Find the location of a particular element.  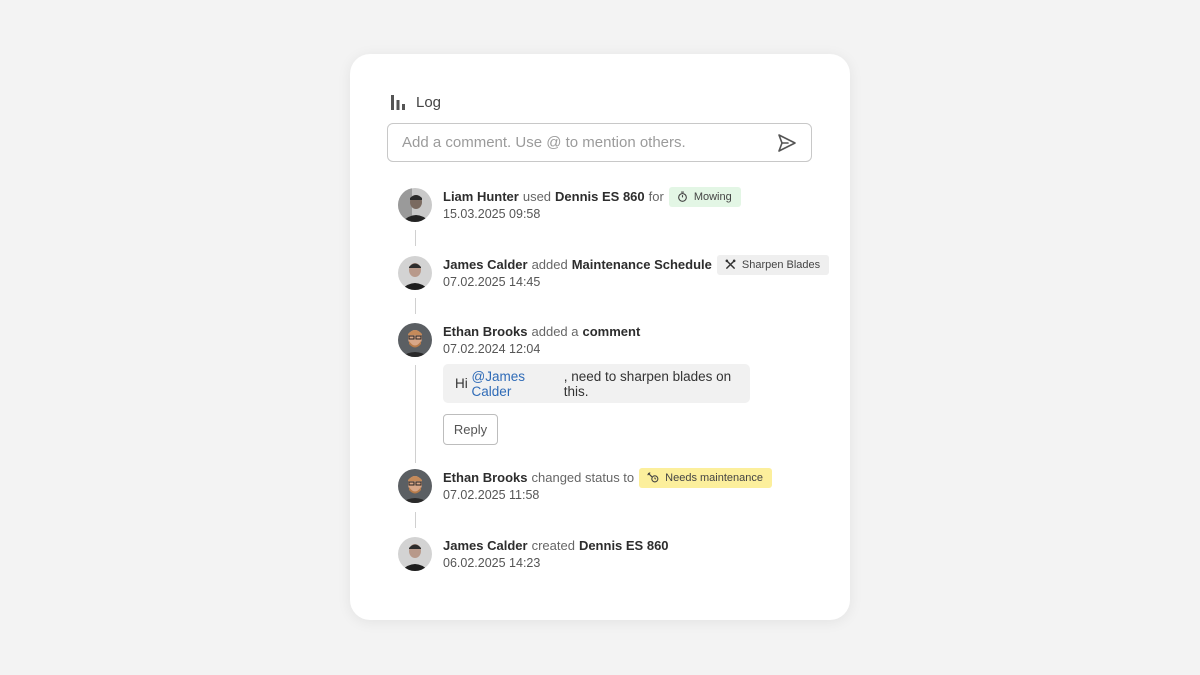

comment-text: , need to sharpen blades on this. is located at coordinates (647, 383).